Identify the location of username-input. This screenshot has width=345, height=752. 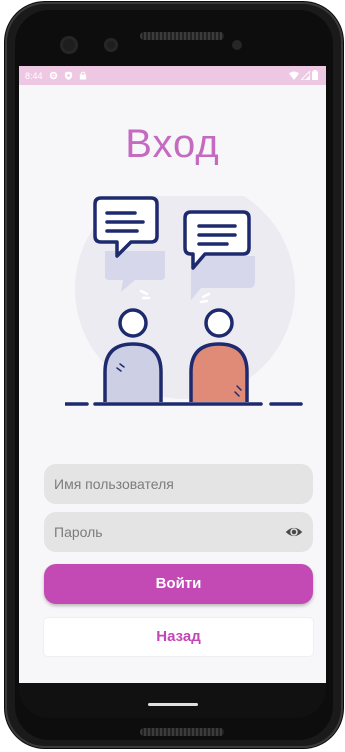
(159, 484).